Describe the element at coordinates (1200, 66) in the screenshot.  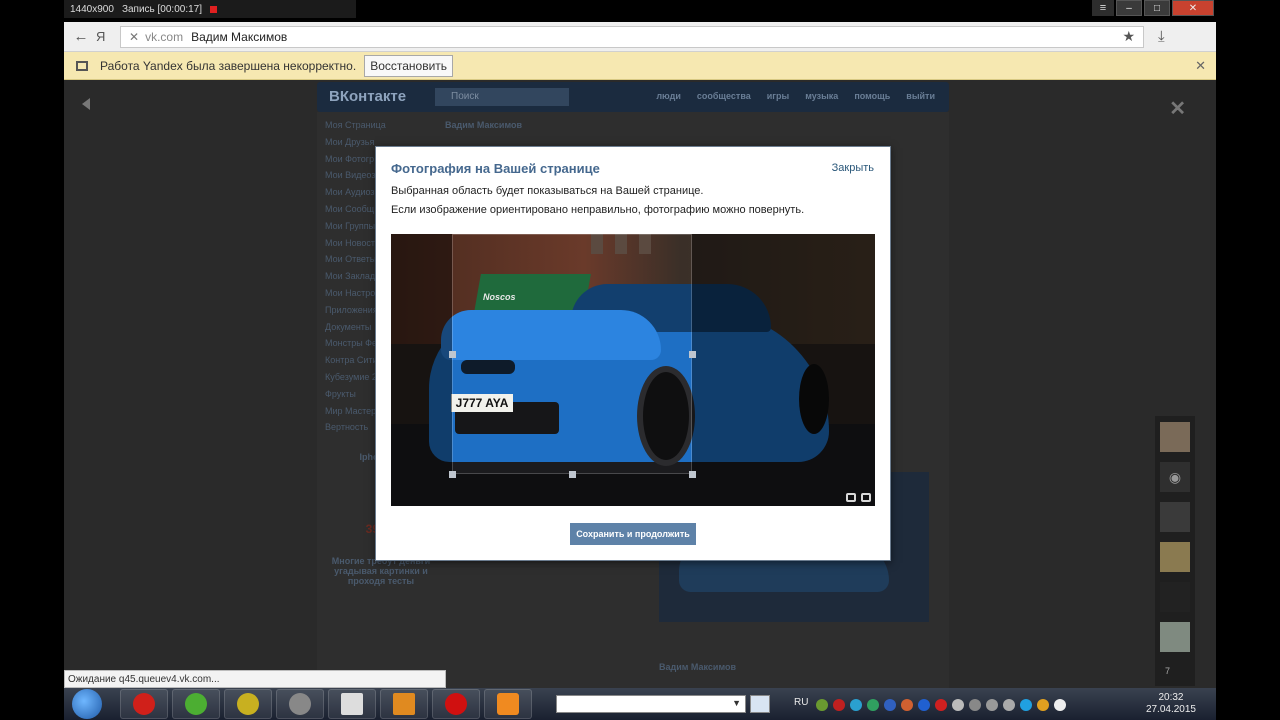
I see `infobar-close-icon: ✕` at that location.